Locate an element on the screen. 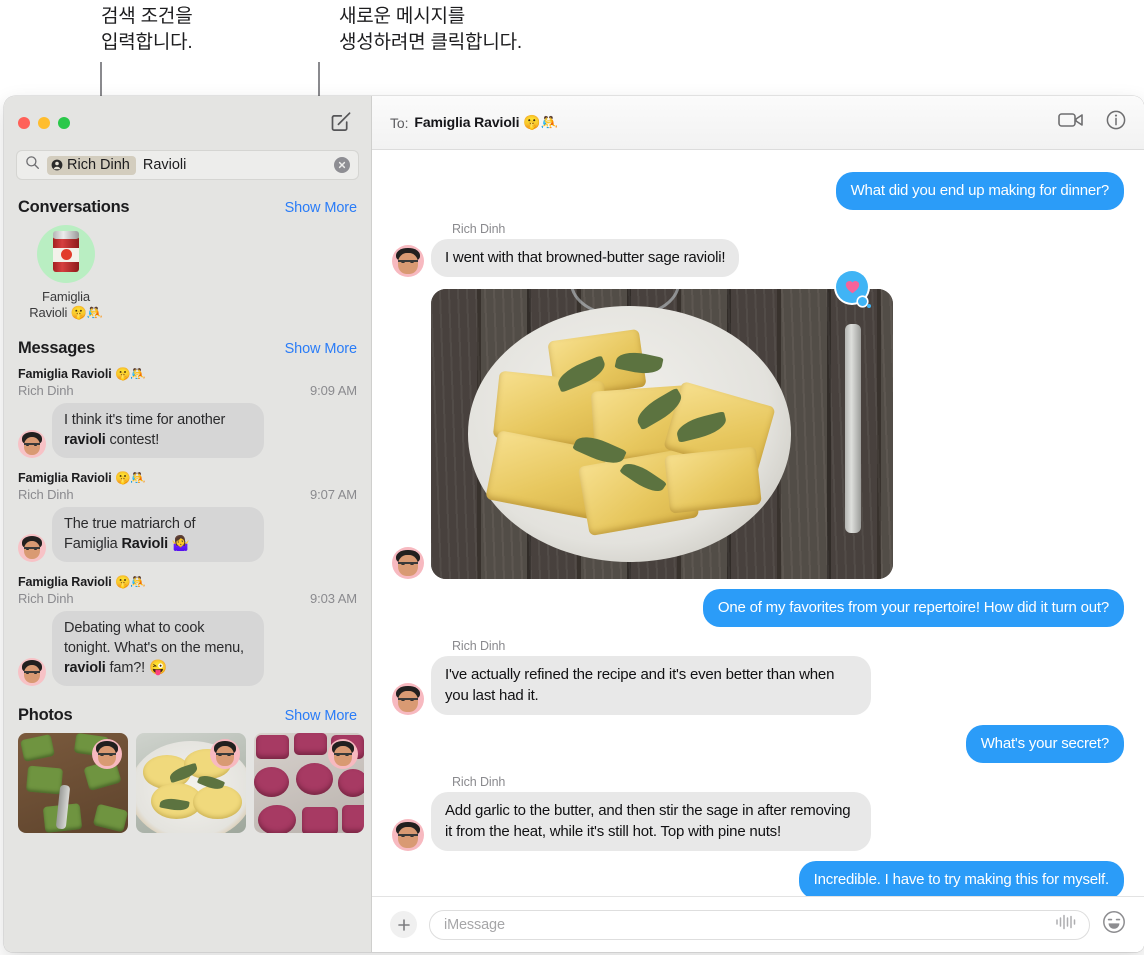 This screenshot has height=955, width=1144. info-icon is located at coordinates (1116, 120).